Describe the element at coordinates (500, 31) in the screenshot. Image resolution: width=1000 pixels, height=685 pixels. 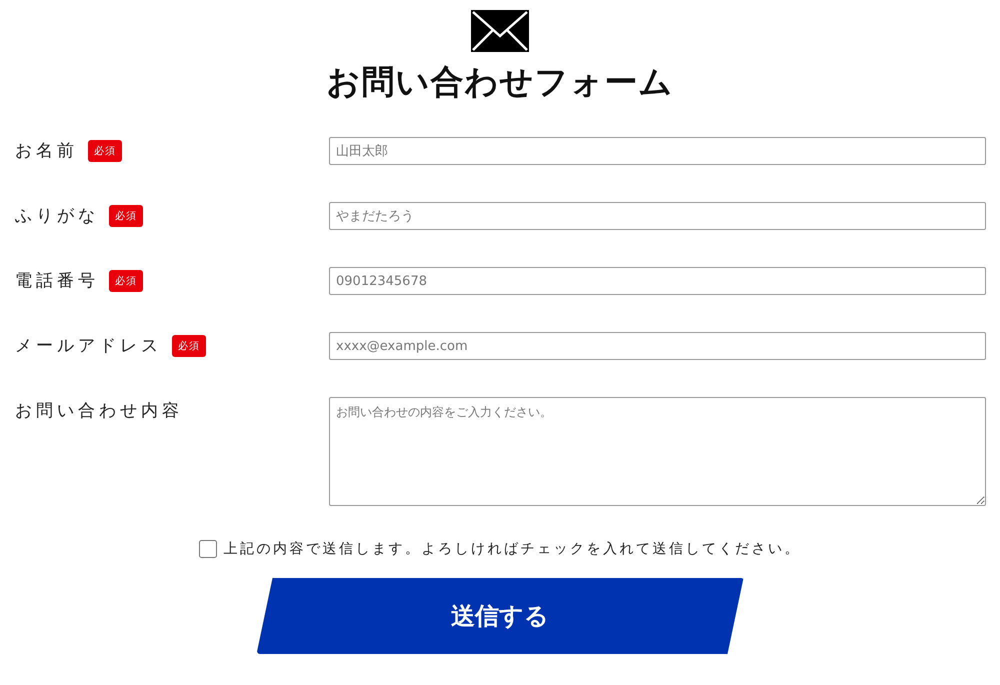
I see `envelope-icon` at that location.